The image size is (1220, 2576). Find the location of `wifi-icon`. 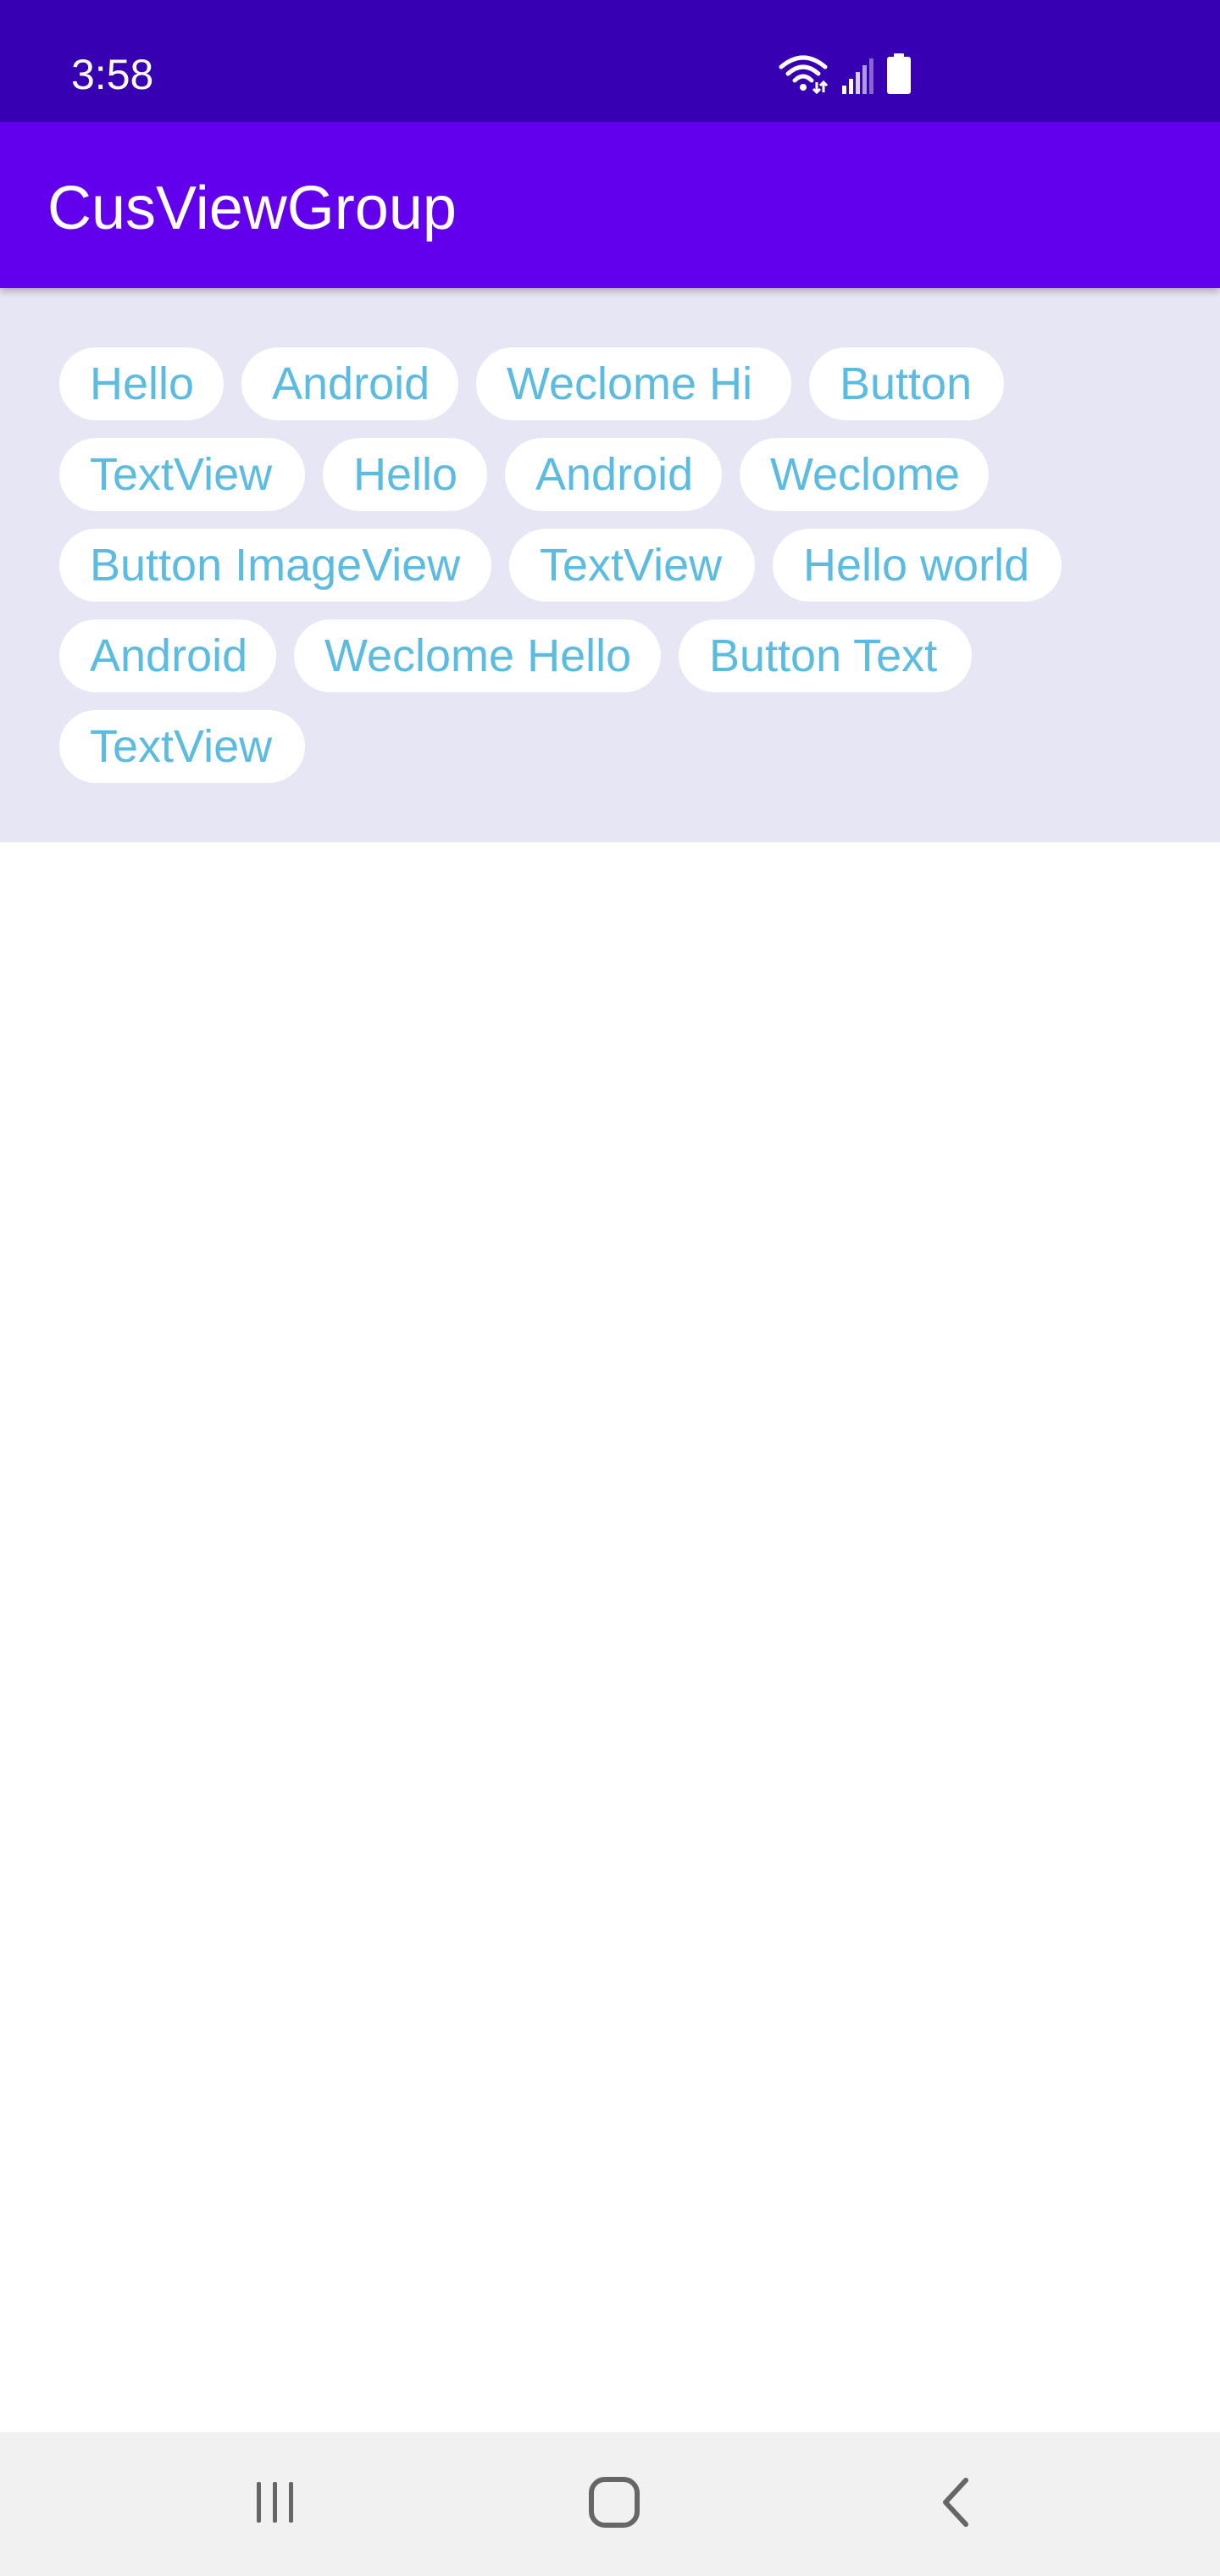

wifi-icon is located at coordinates (803, 75).